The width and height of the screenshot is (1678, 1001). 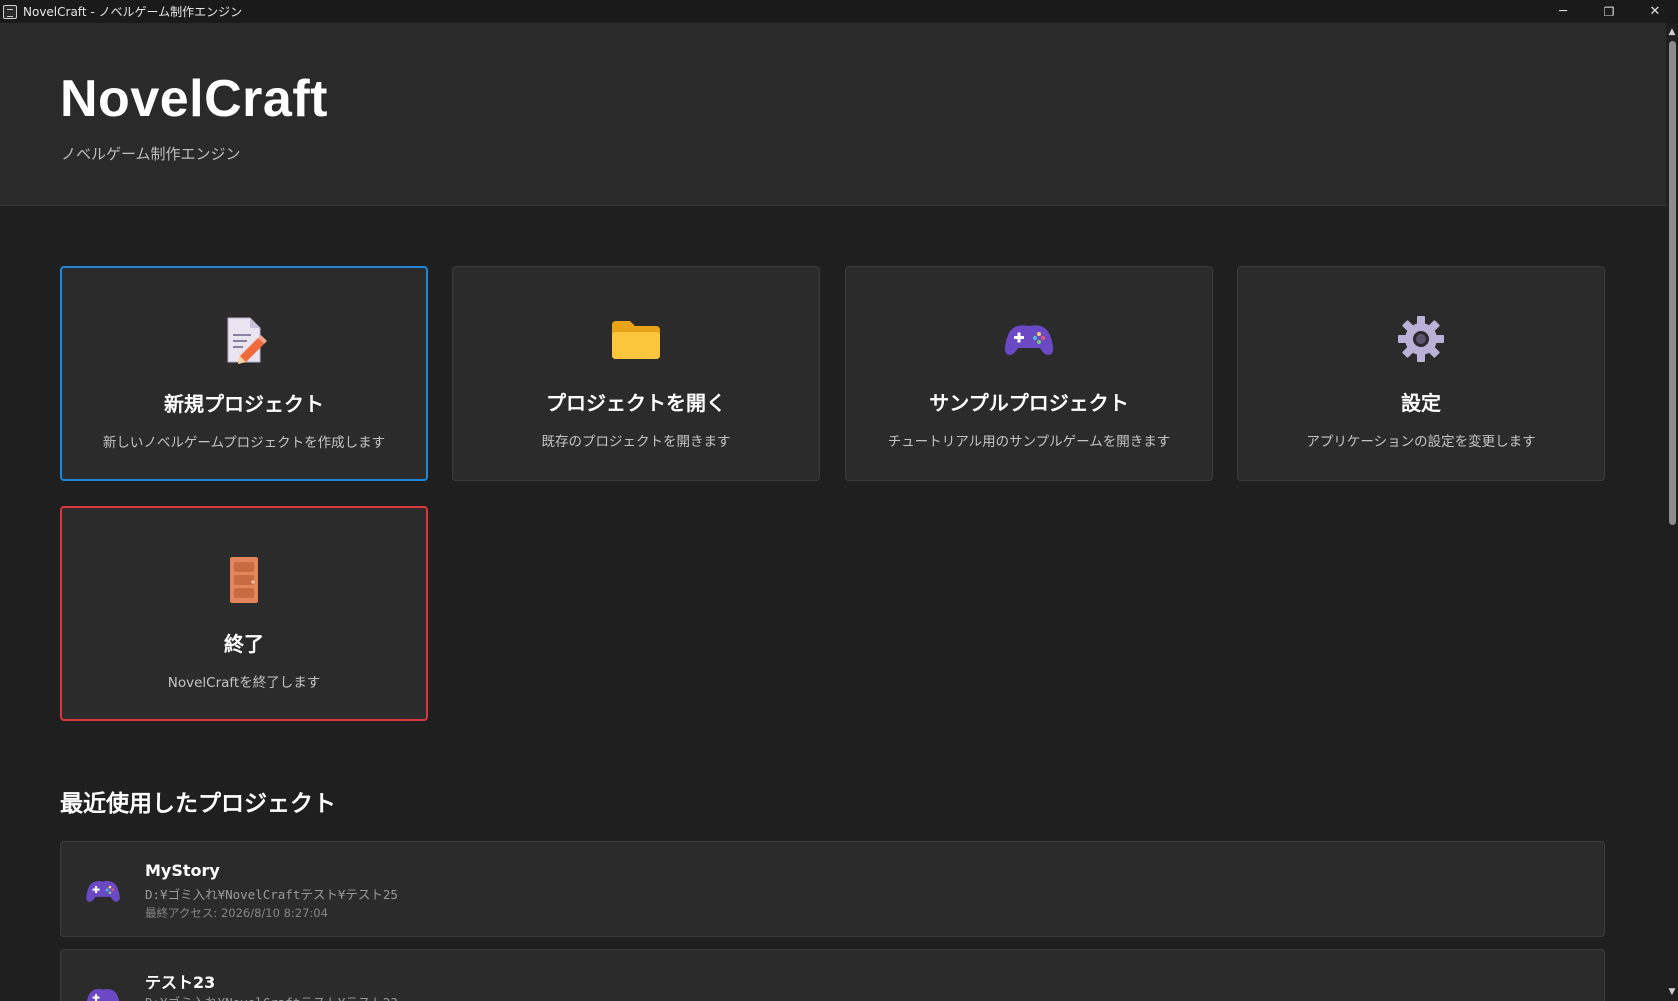 What do you see at coordinates (244, 580) in the screenshot?
I see `door-icon` at bounding box center [244, 580].